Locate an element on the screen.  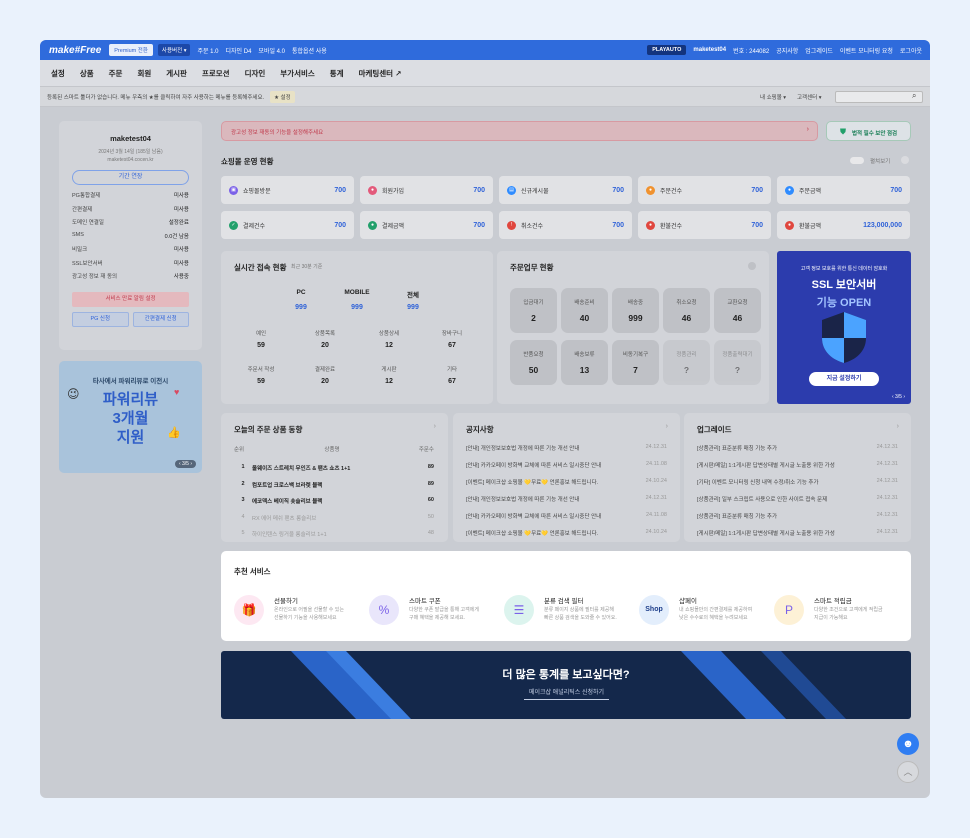
upgrades-more-icon: › is located at coordinates (898, 426).